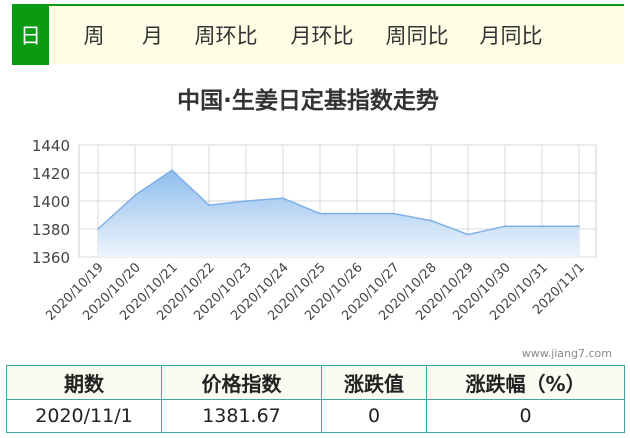  Describe the element at coordinates (417, 35) in the screenshot. I see `tab-week-year-on-year: 周同比` at that location.